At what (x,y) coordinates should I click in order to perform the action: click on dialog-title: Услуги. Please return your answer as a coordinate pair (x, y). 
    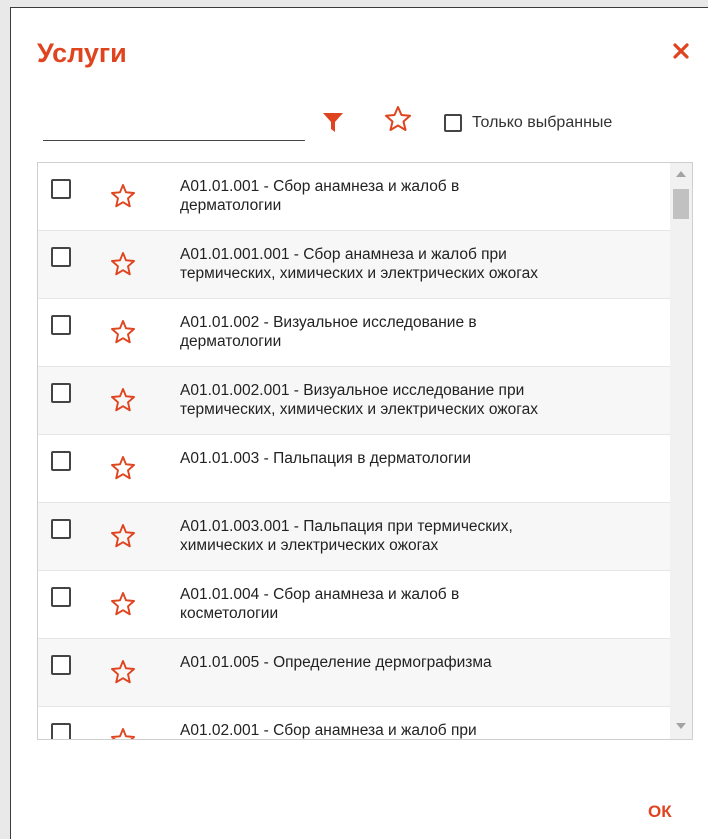
    Looking at the image, I should click on (82, 53).